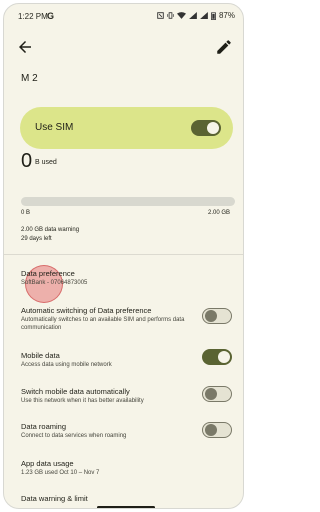  Describe the element at coordinates (218, 213) in the screenshot. I see `usage-max-label: 2.00 GB` at that location.